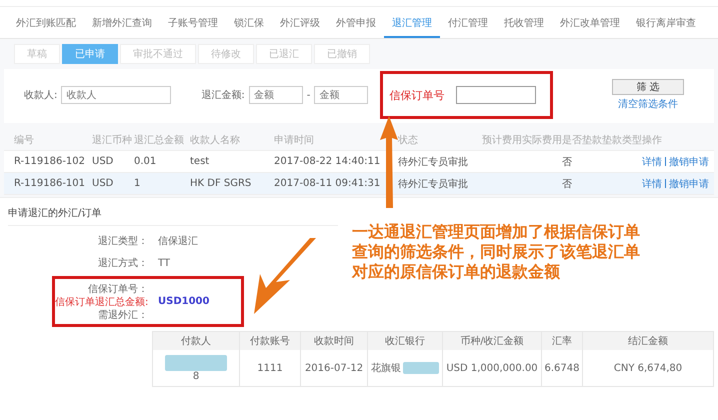  What do you see at coordinates (101, 302) in the screenshot?
I see `field-label: 信保订单退汇总金额:` at bounding box center [101, 302].